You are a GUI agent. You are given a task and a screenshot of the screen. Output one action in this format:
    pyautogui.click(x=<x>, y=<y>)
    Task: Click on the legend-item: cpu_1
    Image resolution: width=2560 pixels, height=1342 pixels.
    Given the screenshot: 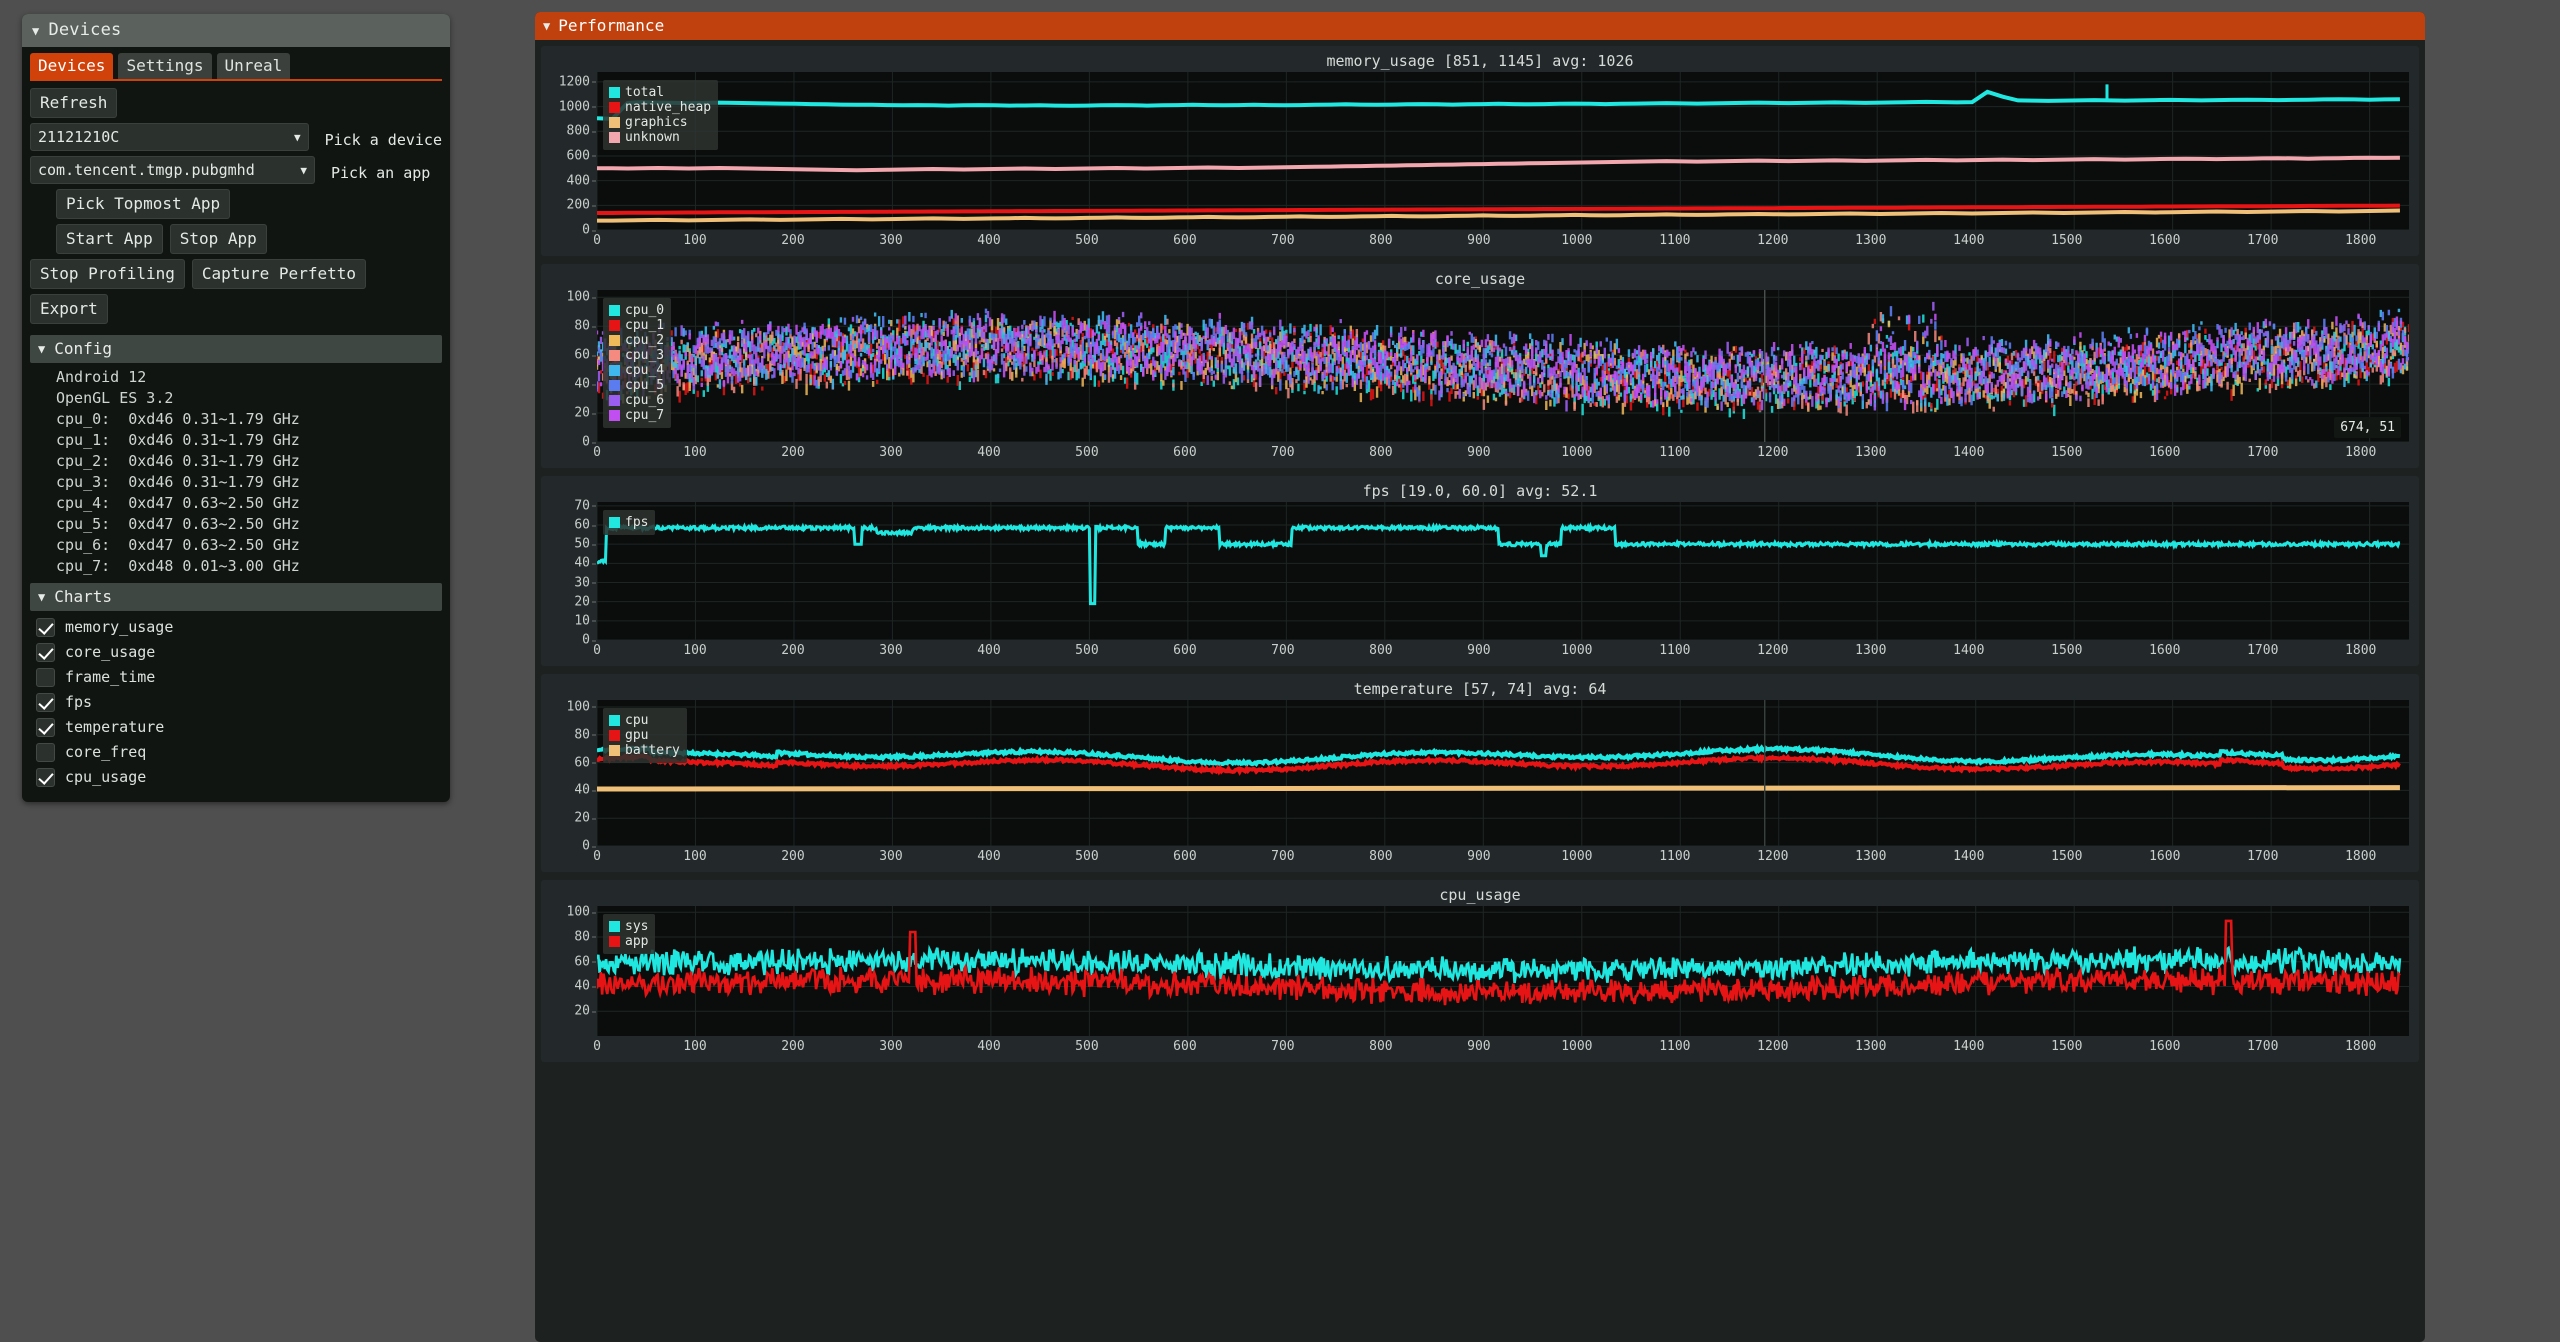 What is the action you would take?
    pyautogui.click(x=636, y=325)
    